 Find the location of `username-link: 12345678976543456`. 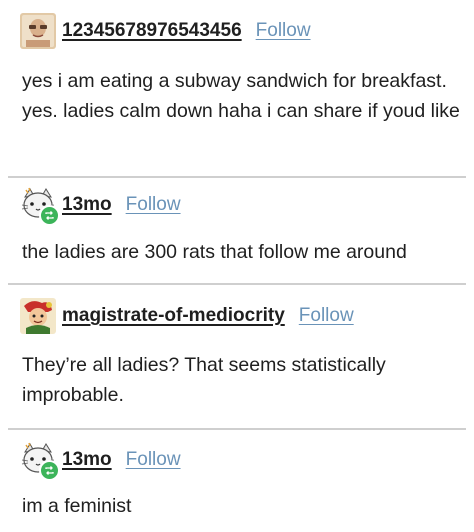

username-link: 12345678976543456 is located at coordinates (152, 31).